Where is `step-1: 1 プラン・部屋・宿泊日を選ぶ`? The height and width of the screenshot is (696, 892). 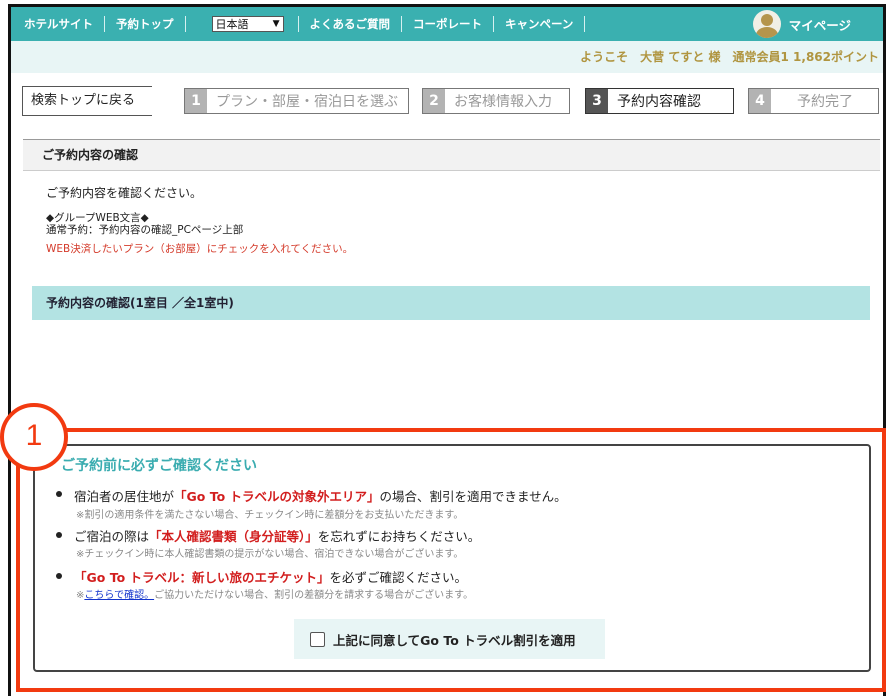 step-1: 1 プラン・部屋・宿泊日を選ぶ is located at coordinates (296, 101).